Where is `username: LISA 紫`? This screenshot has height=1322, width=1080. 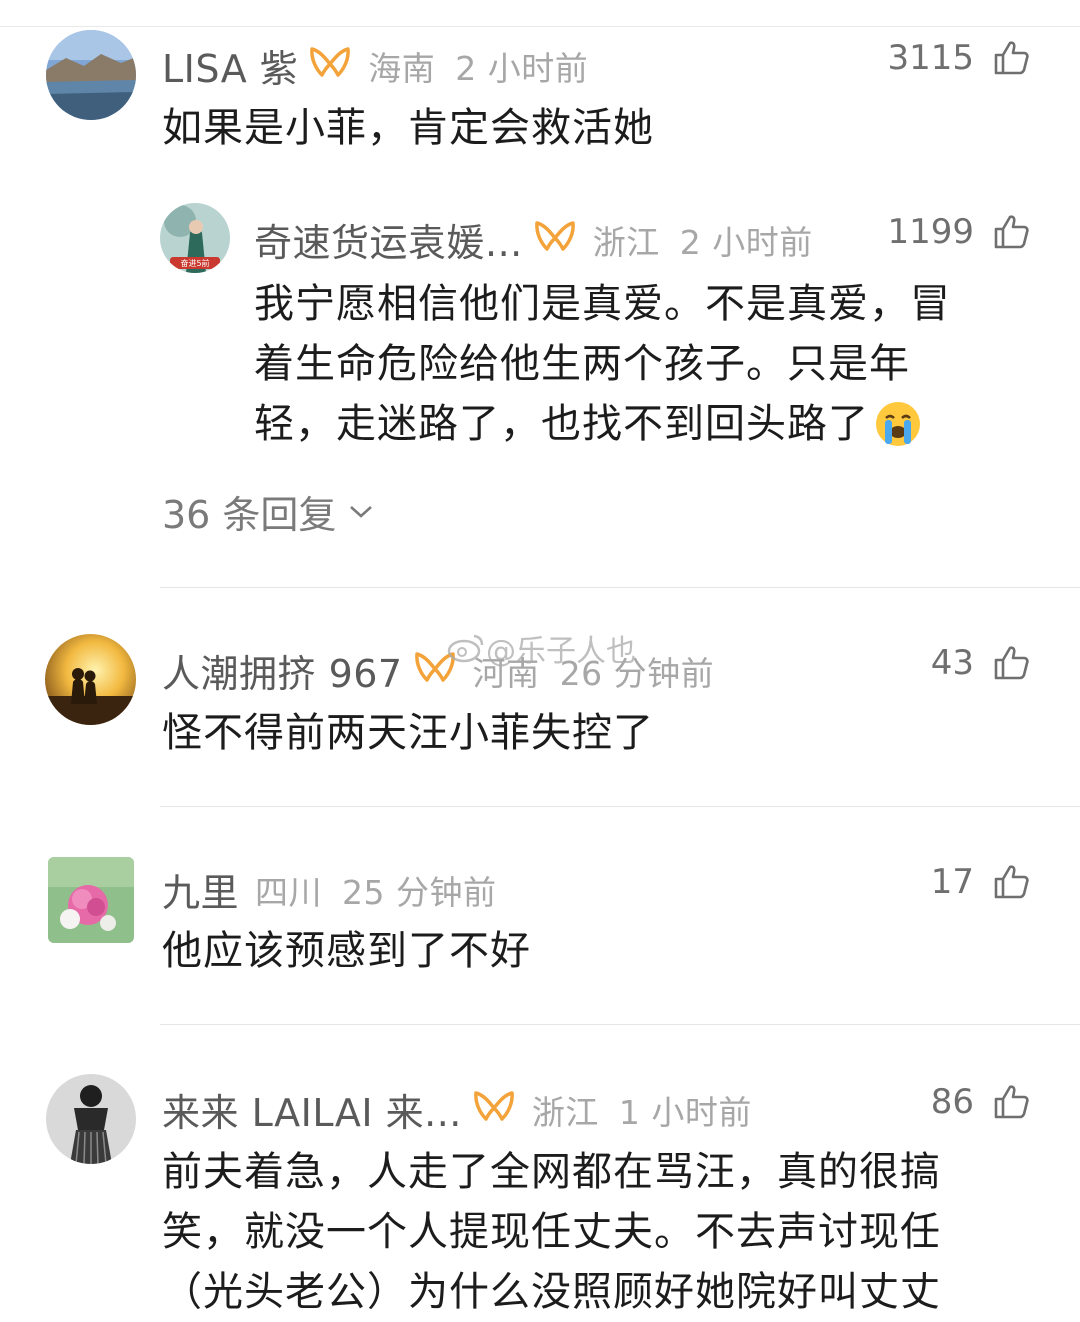 username: LISA 紫 is located at coordinates (230, 65).